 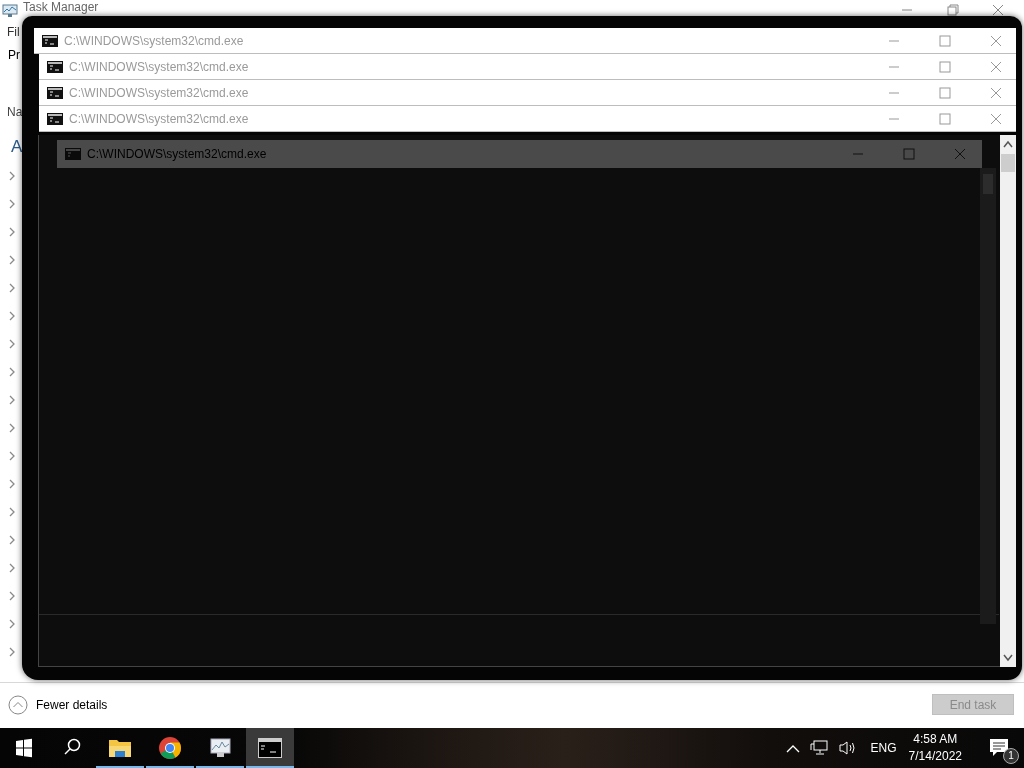 I want to click on clock-time: 4:58 AM, so click(x=935, y=739).